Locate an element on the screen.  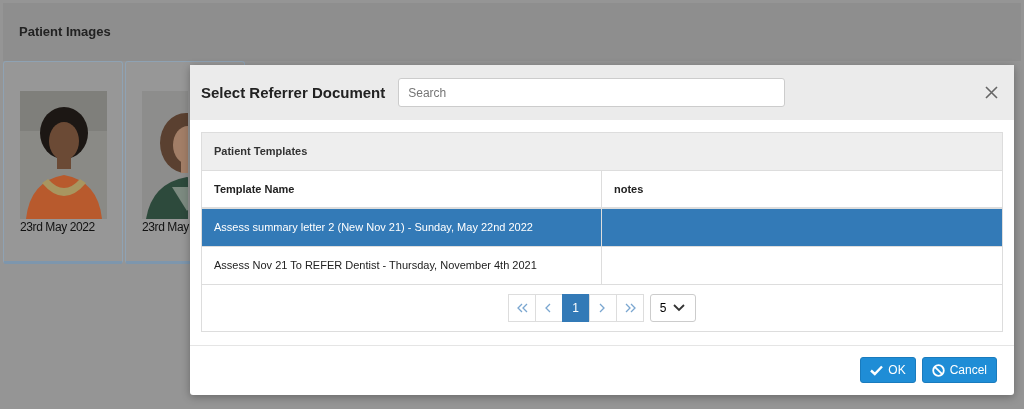
dialog-title: Select Referrer Document is located at coordinates (293, 92).